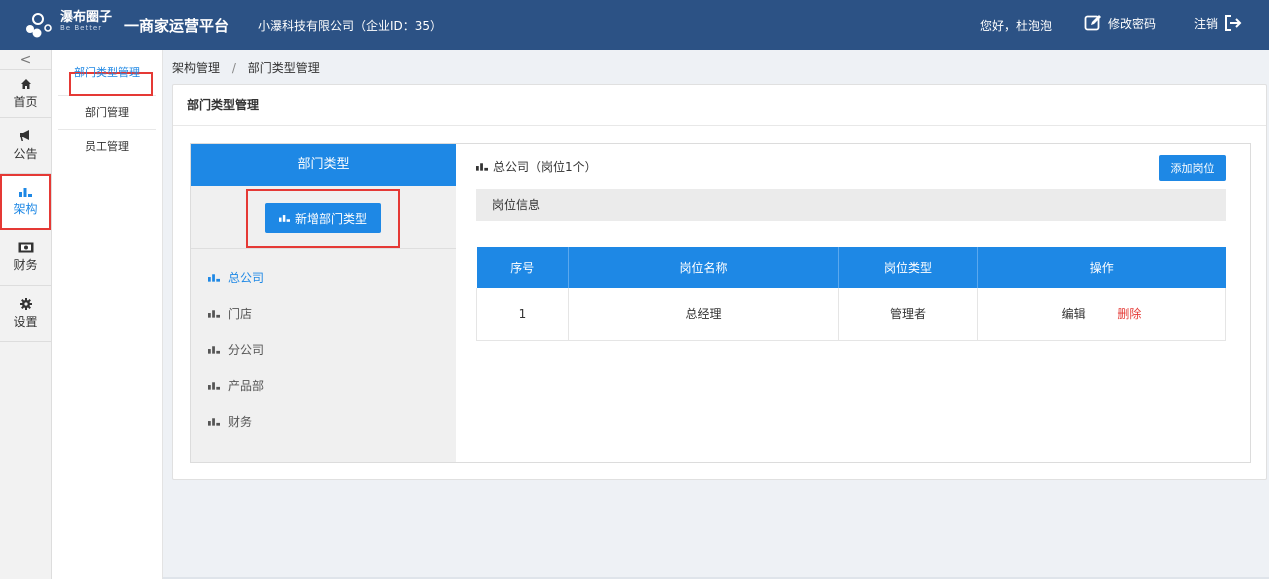  I want to click on dept-type-header: 部门类型, so click(323, 165).